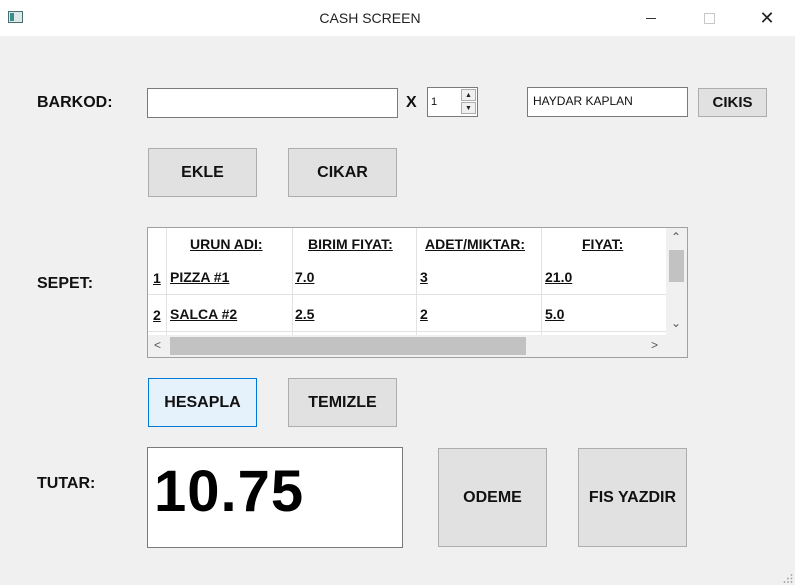 This screenshot has width=795, height=585. Describe the element at coordinates (676, 323) in the screenshot. I see `scroll-down-icon: ⌄` at that location.